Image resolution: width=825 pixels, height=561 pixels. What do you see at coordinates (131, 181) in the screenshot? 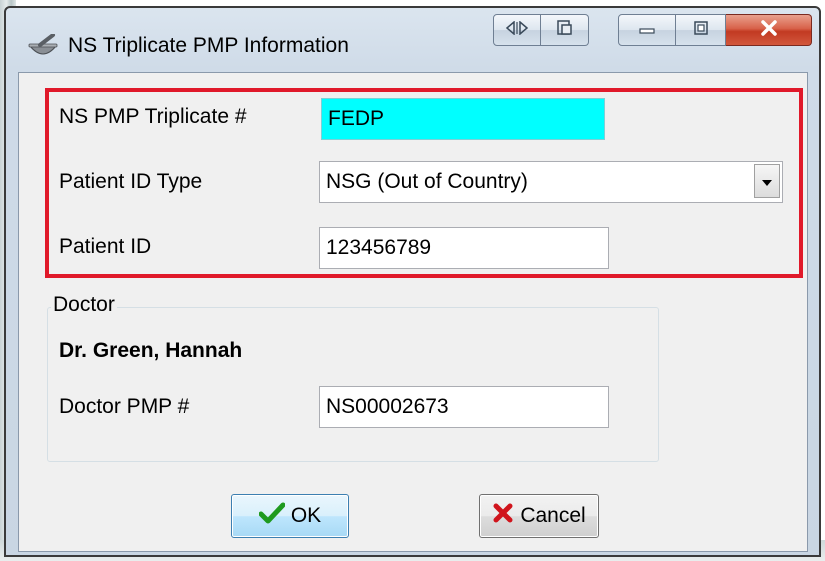
I see `patient-id-type-label: Patient ID Type` at bounding box center [131, 181].